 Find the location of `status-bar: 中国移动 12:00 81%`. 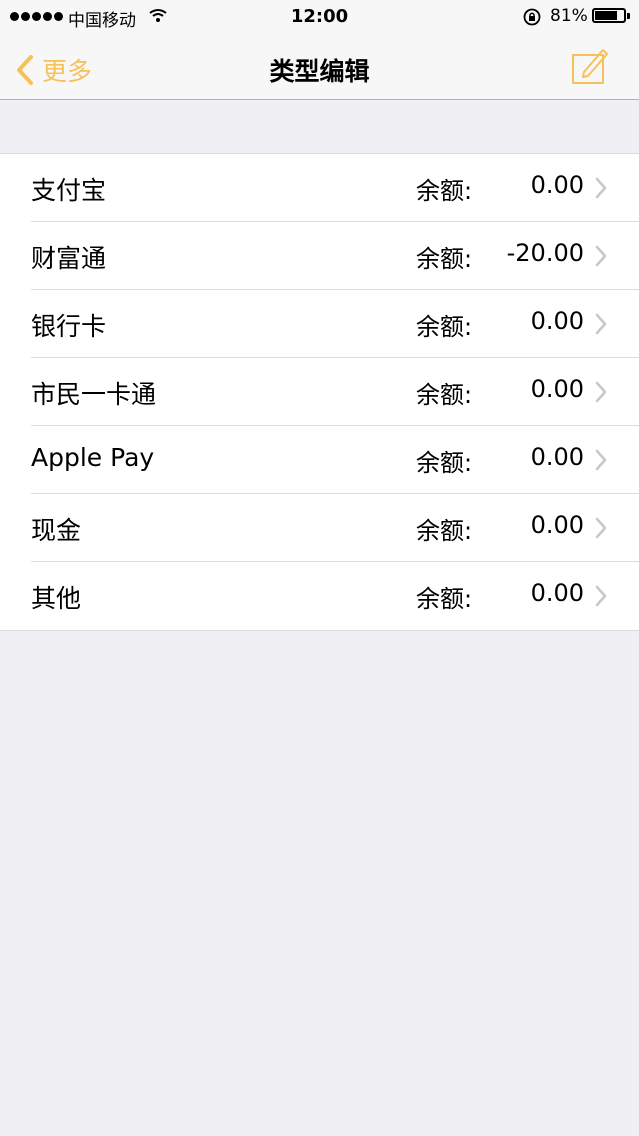

status-bar: 中国移动 12:00 81% is located at coordinates (319, 20).